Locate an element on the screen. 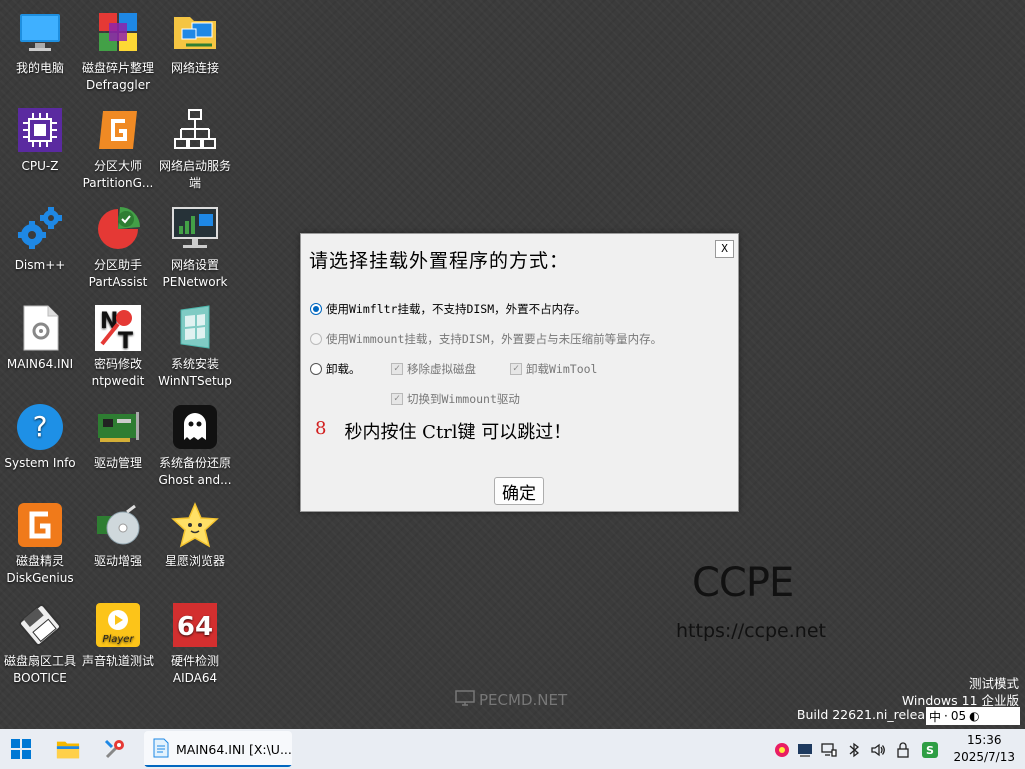 The height and width of the screenshot is (769, 1025). computer-icon is located at coordinates (40, 32).